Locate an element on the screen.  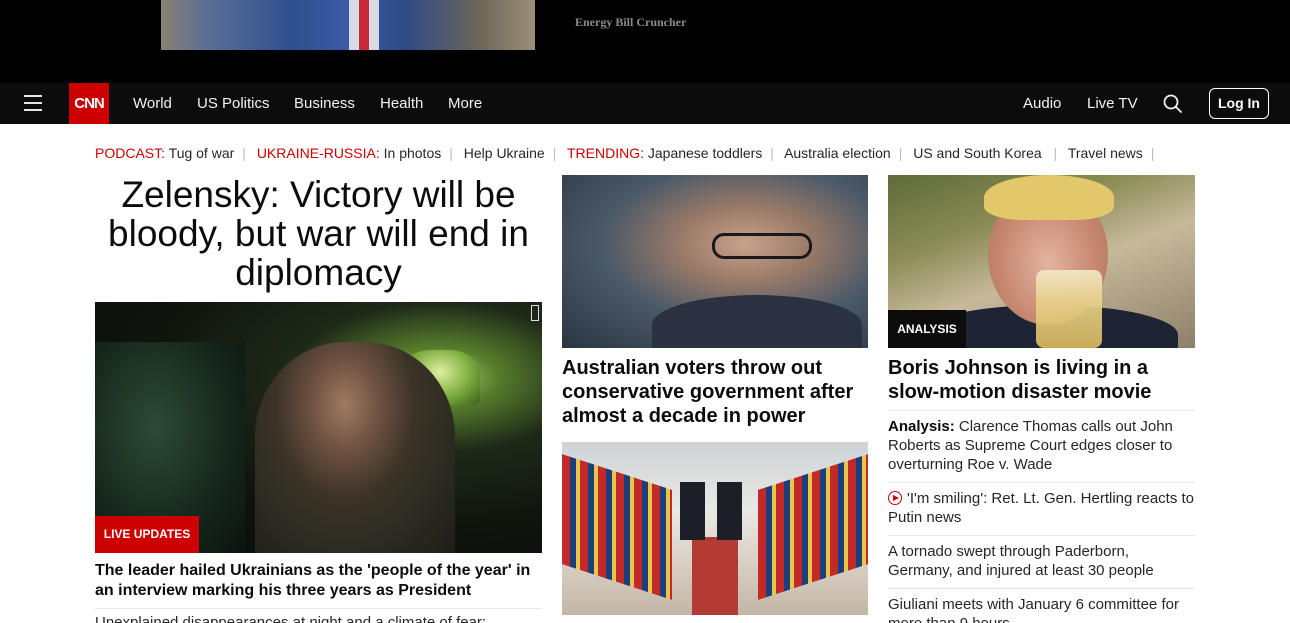
trending-label: PODCAST: is located at coordinates (130, 153).